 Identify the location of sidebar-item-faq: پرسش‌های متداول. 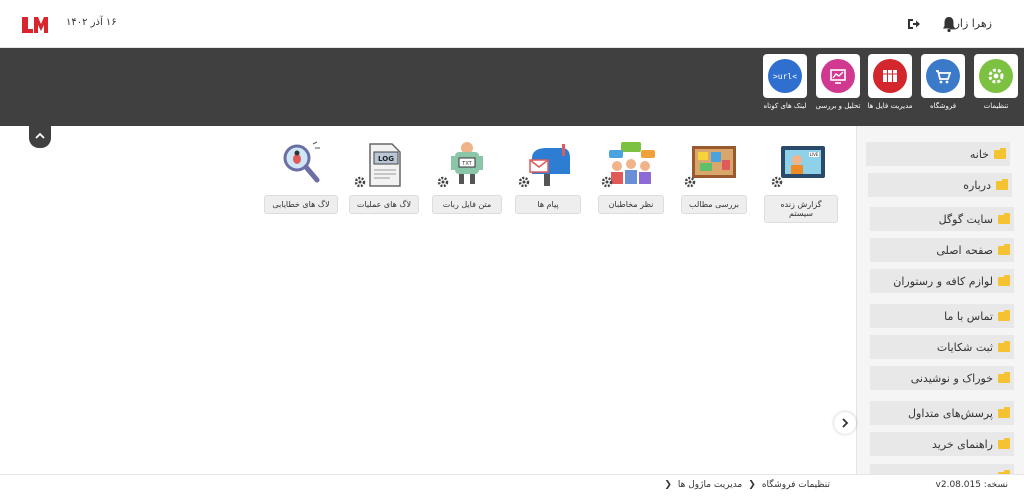
(942, 413).